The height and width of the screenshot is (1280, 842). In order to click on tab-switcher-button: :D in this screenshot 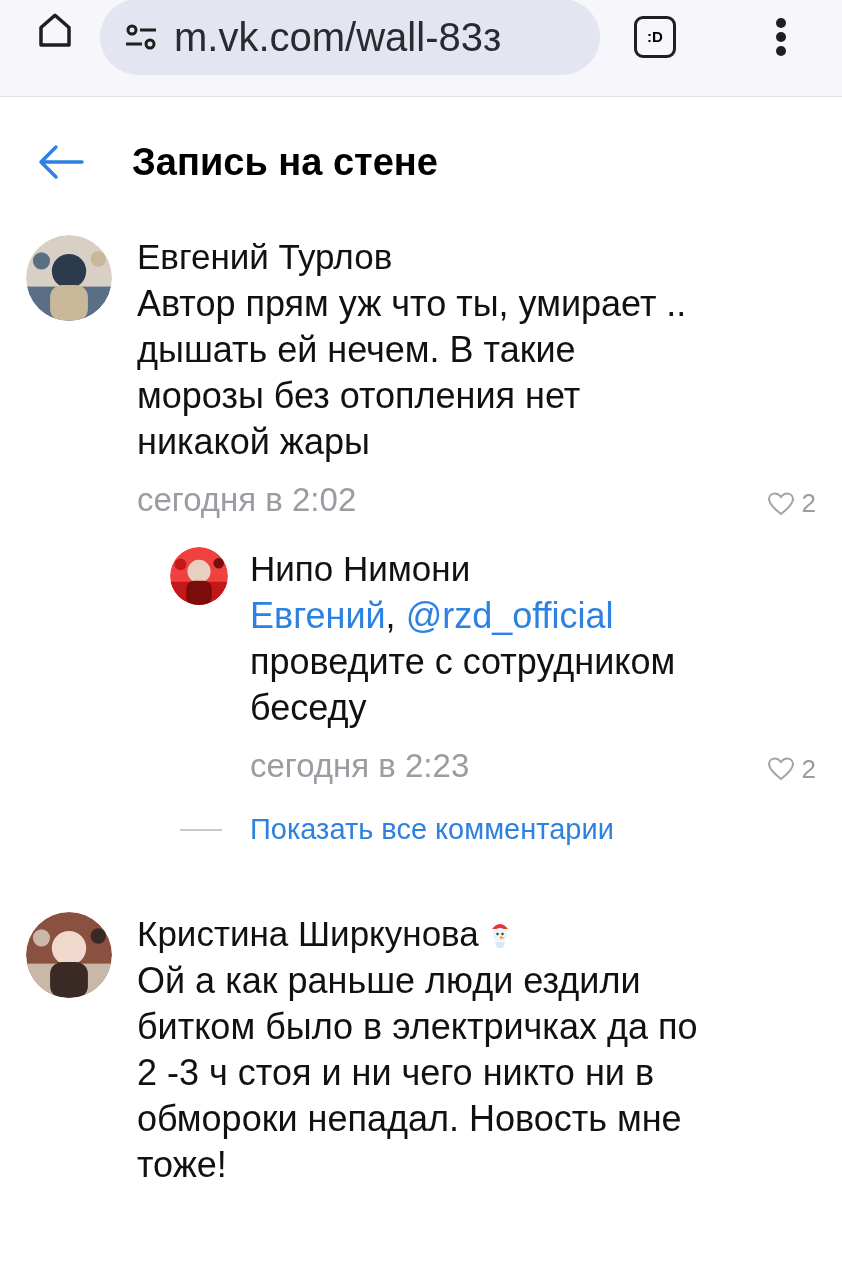, I will do `click(655, 37)`.